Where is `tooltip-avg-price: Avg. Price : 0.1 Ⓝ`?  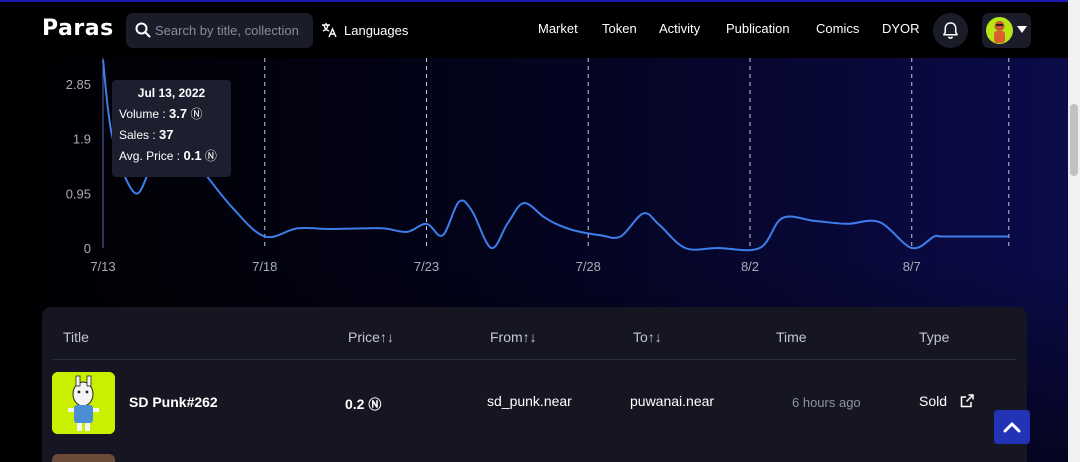 tooltip-avg-price: Avg. Price : 0.1 Ⓝ is located at coordinates (168, 155).